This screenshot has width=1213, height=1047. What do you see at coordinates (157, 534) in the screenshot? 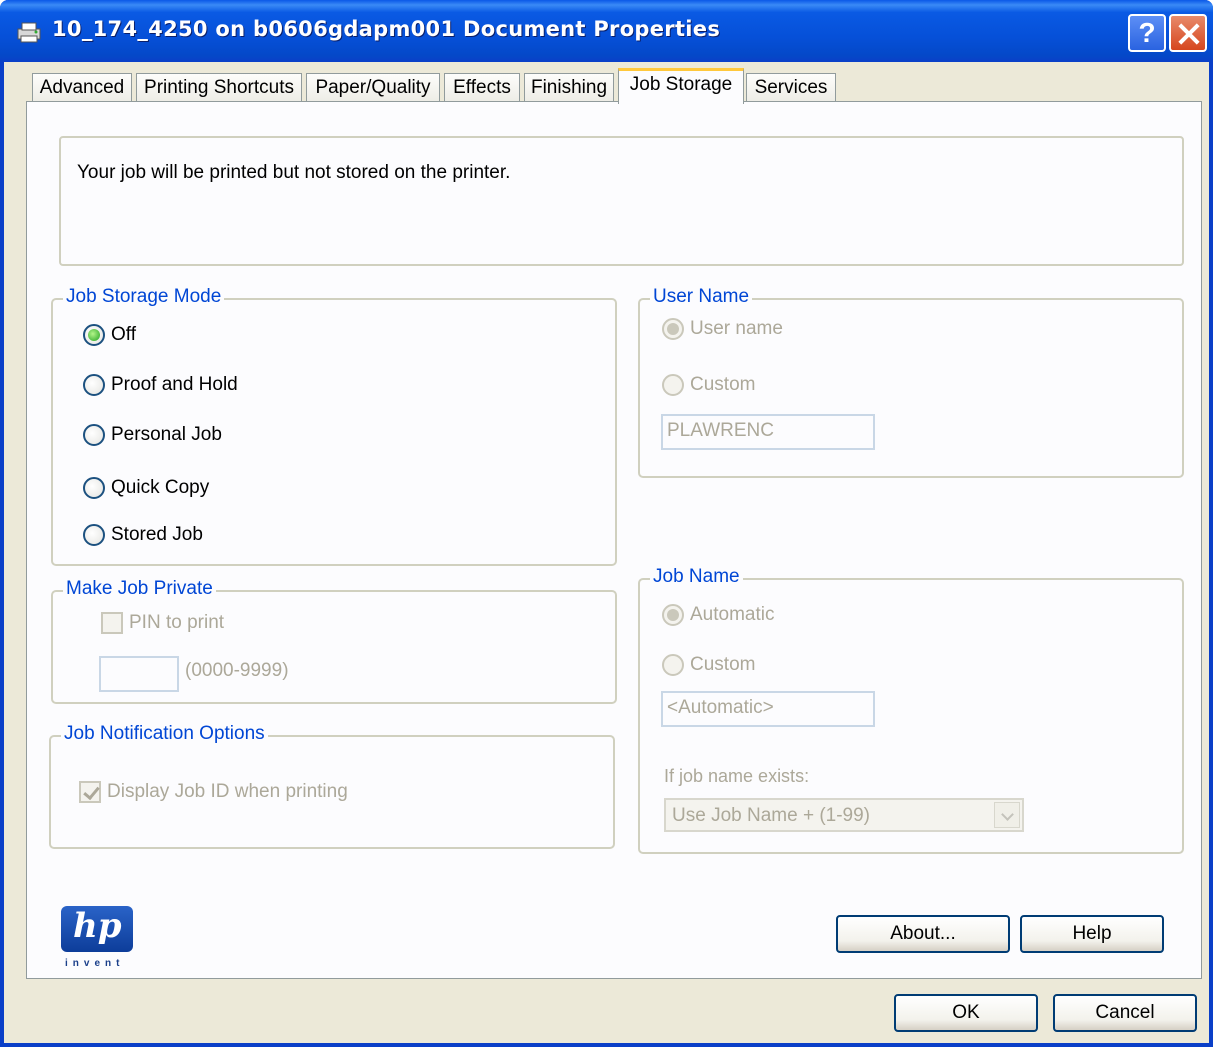
I see `radio-stored-job-label: Stored Job` at bounding box center [157, 534].